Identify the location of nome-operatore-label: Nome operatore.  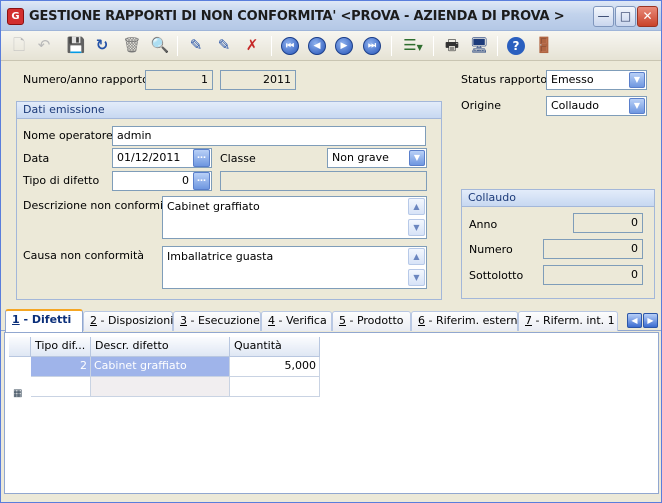
(68, 135).